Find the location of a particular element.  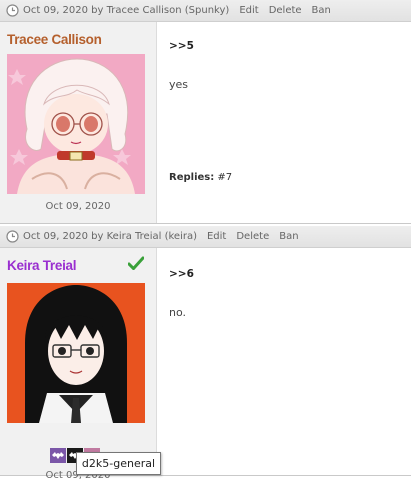

post-date: Oct 09, 2020 is located at coordinates (78, 206).